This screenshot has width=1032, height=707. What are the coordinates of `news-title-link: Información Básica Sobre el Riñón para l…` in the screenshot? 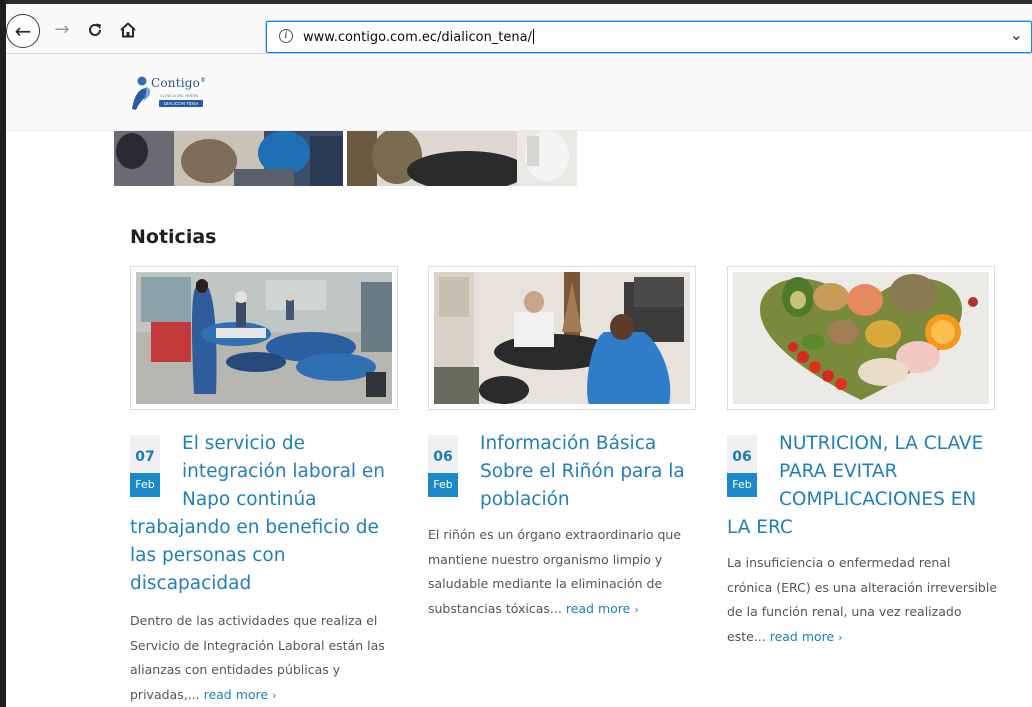 It's located at (565, 472).